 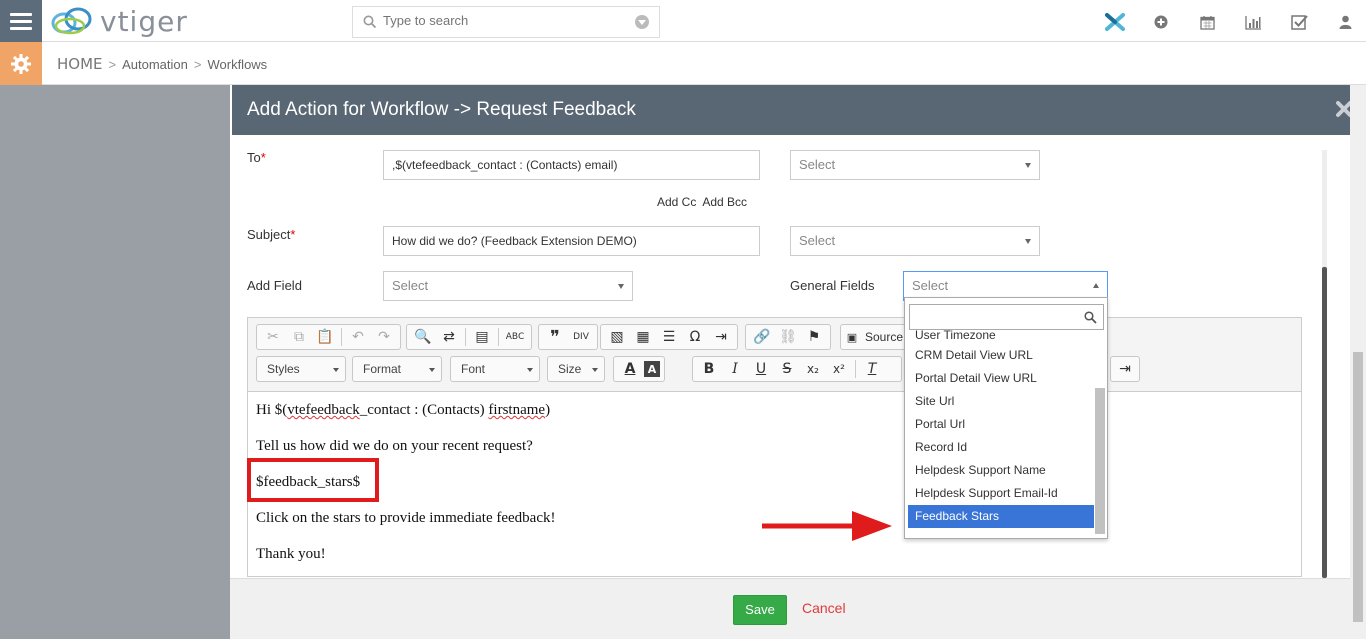 I want to click on strike-icon: S, so click(x=787, y=369).